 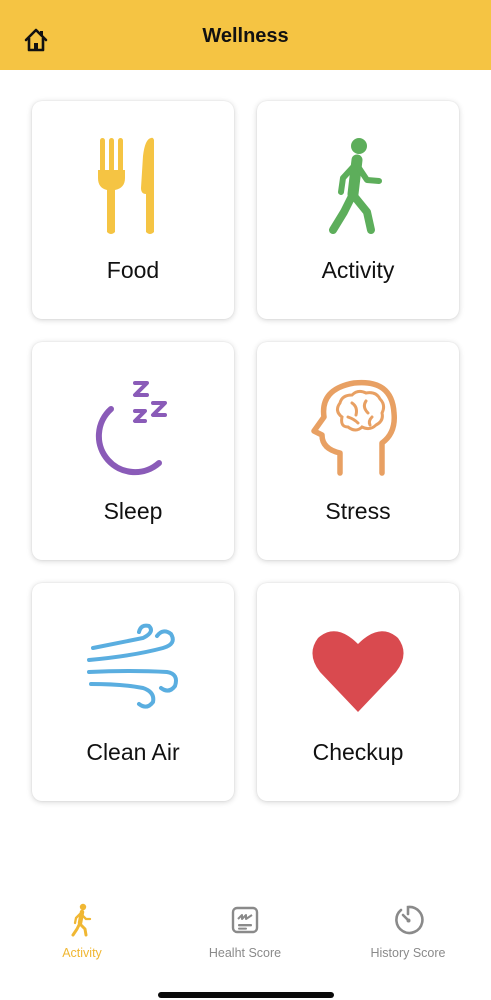 I want to click on page-title: Wellness, so click(x=245, y=35).